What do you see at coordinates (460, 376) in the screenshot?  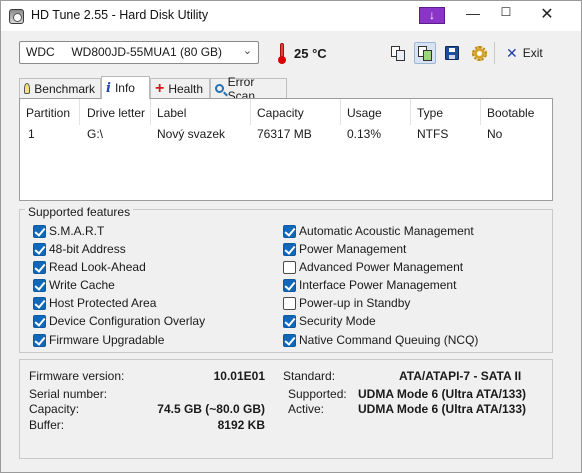 I see `standard-value: ATA/ATAPI-7 - SATA II` at bounding box center [460, 376].